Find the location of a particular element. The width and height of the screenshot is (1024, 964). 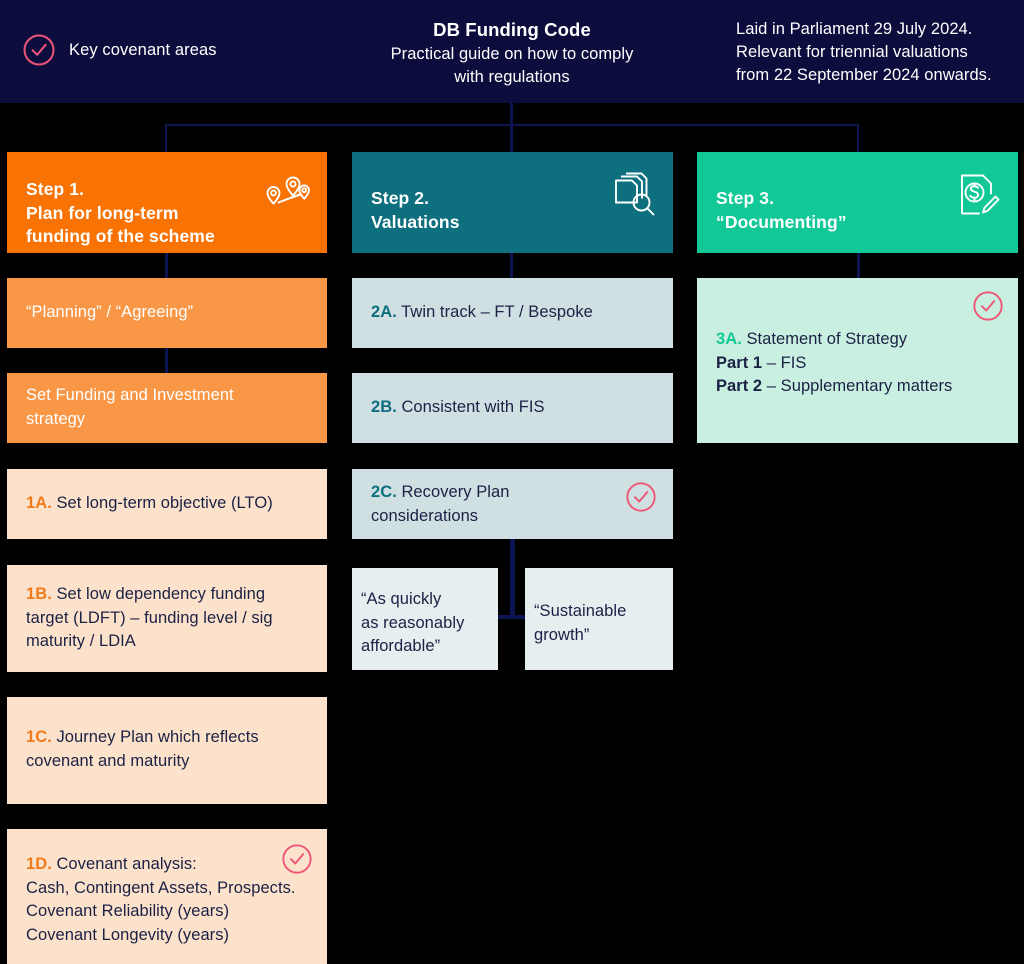

item-2a-card: 2A. Twin track – FT / Bespoke is located at coordinates (512, 313).